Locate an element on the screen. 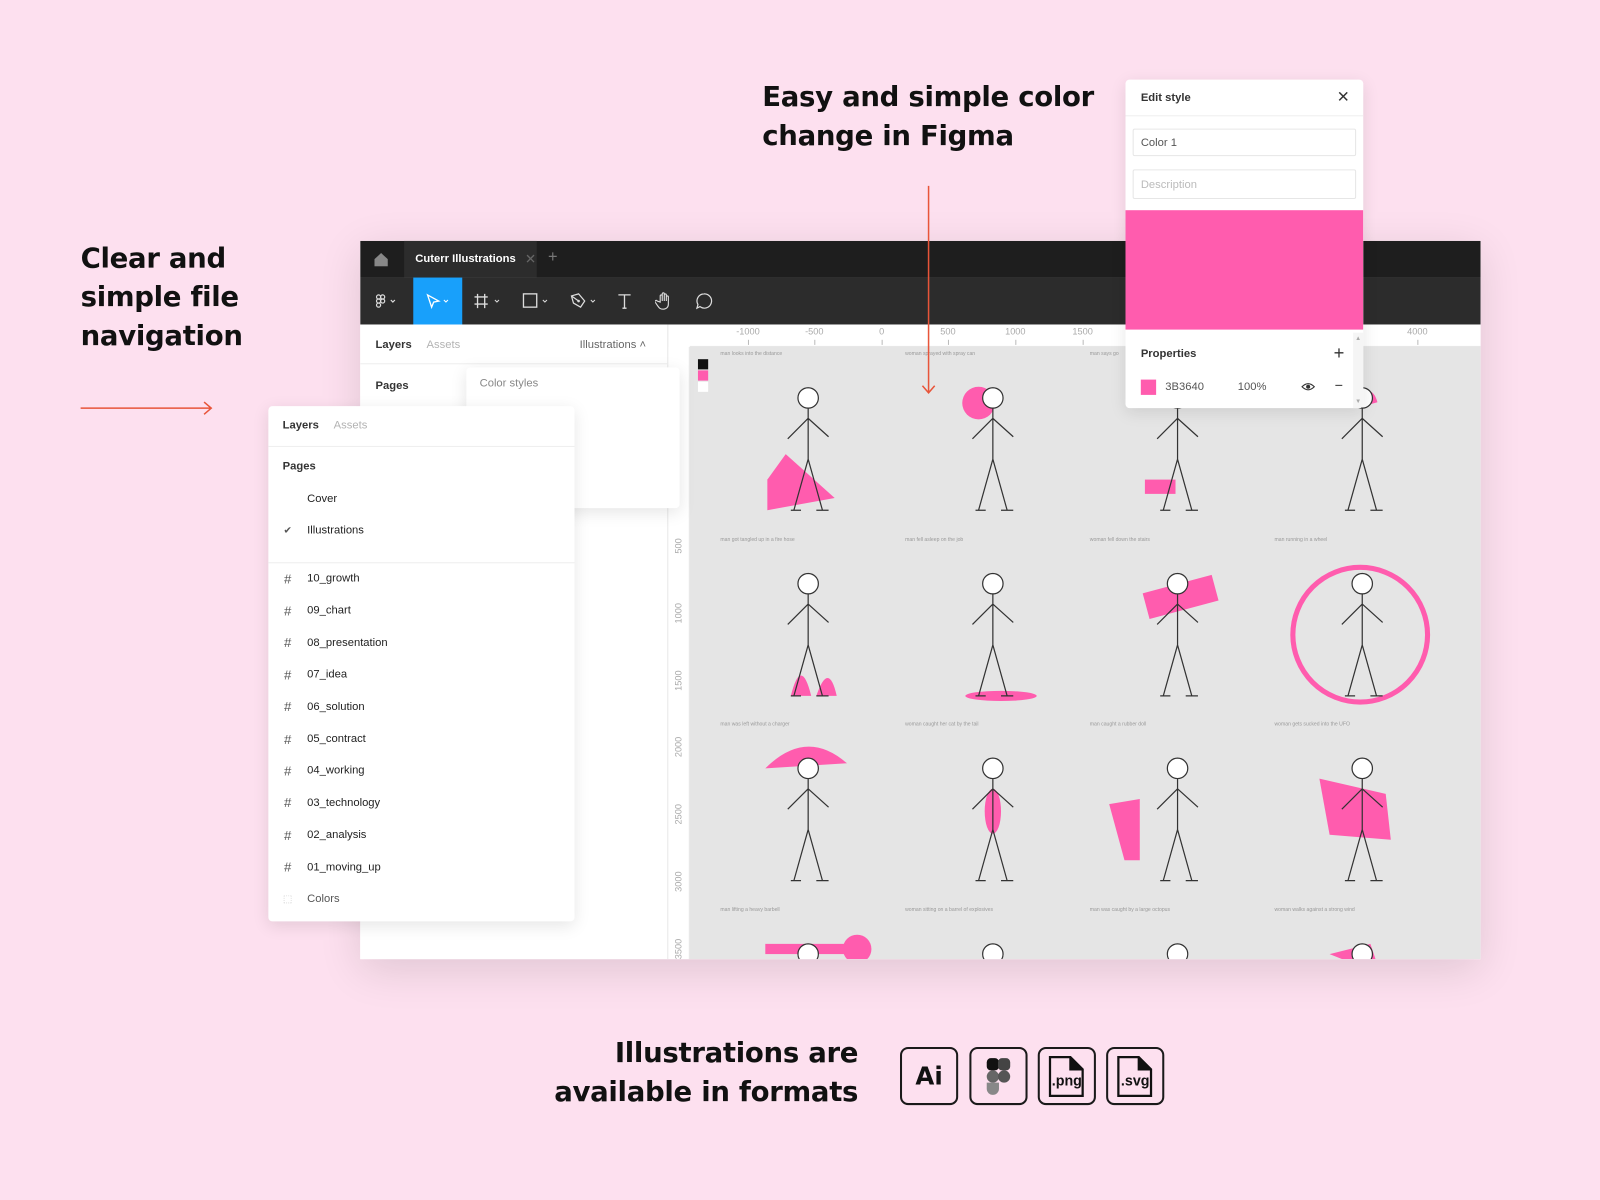  page-item: Cover is located at coordinates (302, 499).